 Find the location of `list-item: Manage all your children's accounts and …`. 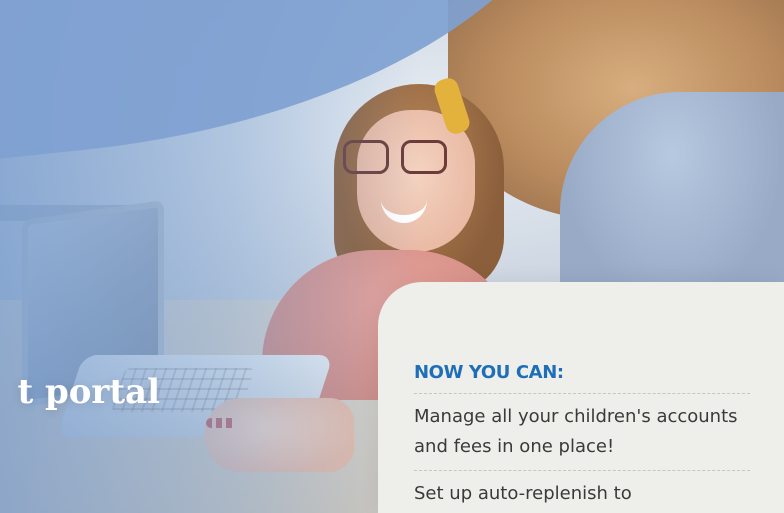

list-item: Manage all your children's accounts and … is located at coordinates (582, 432).